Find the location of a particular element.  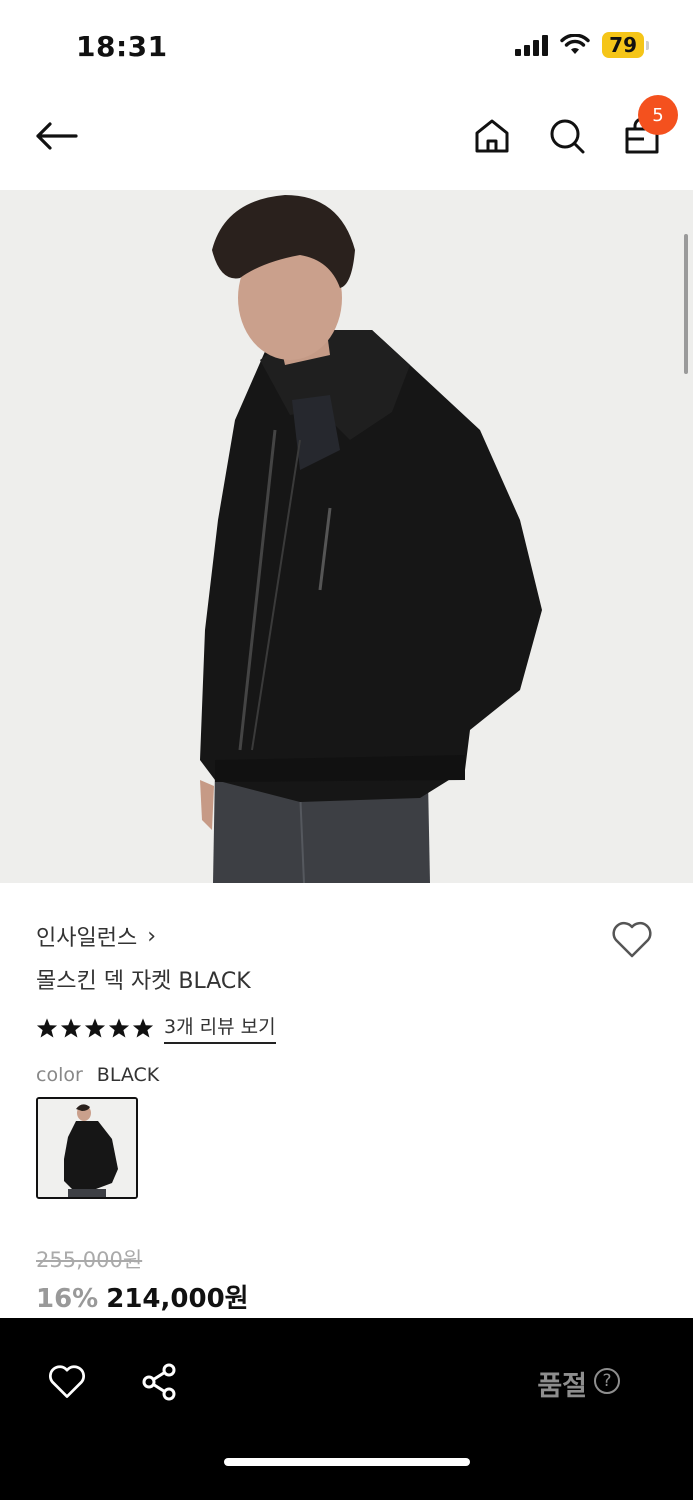

share-button is located at coordinates (159, 1382).